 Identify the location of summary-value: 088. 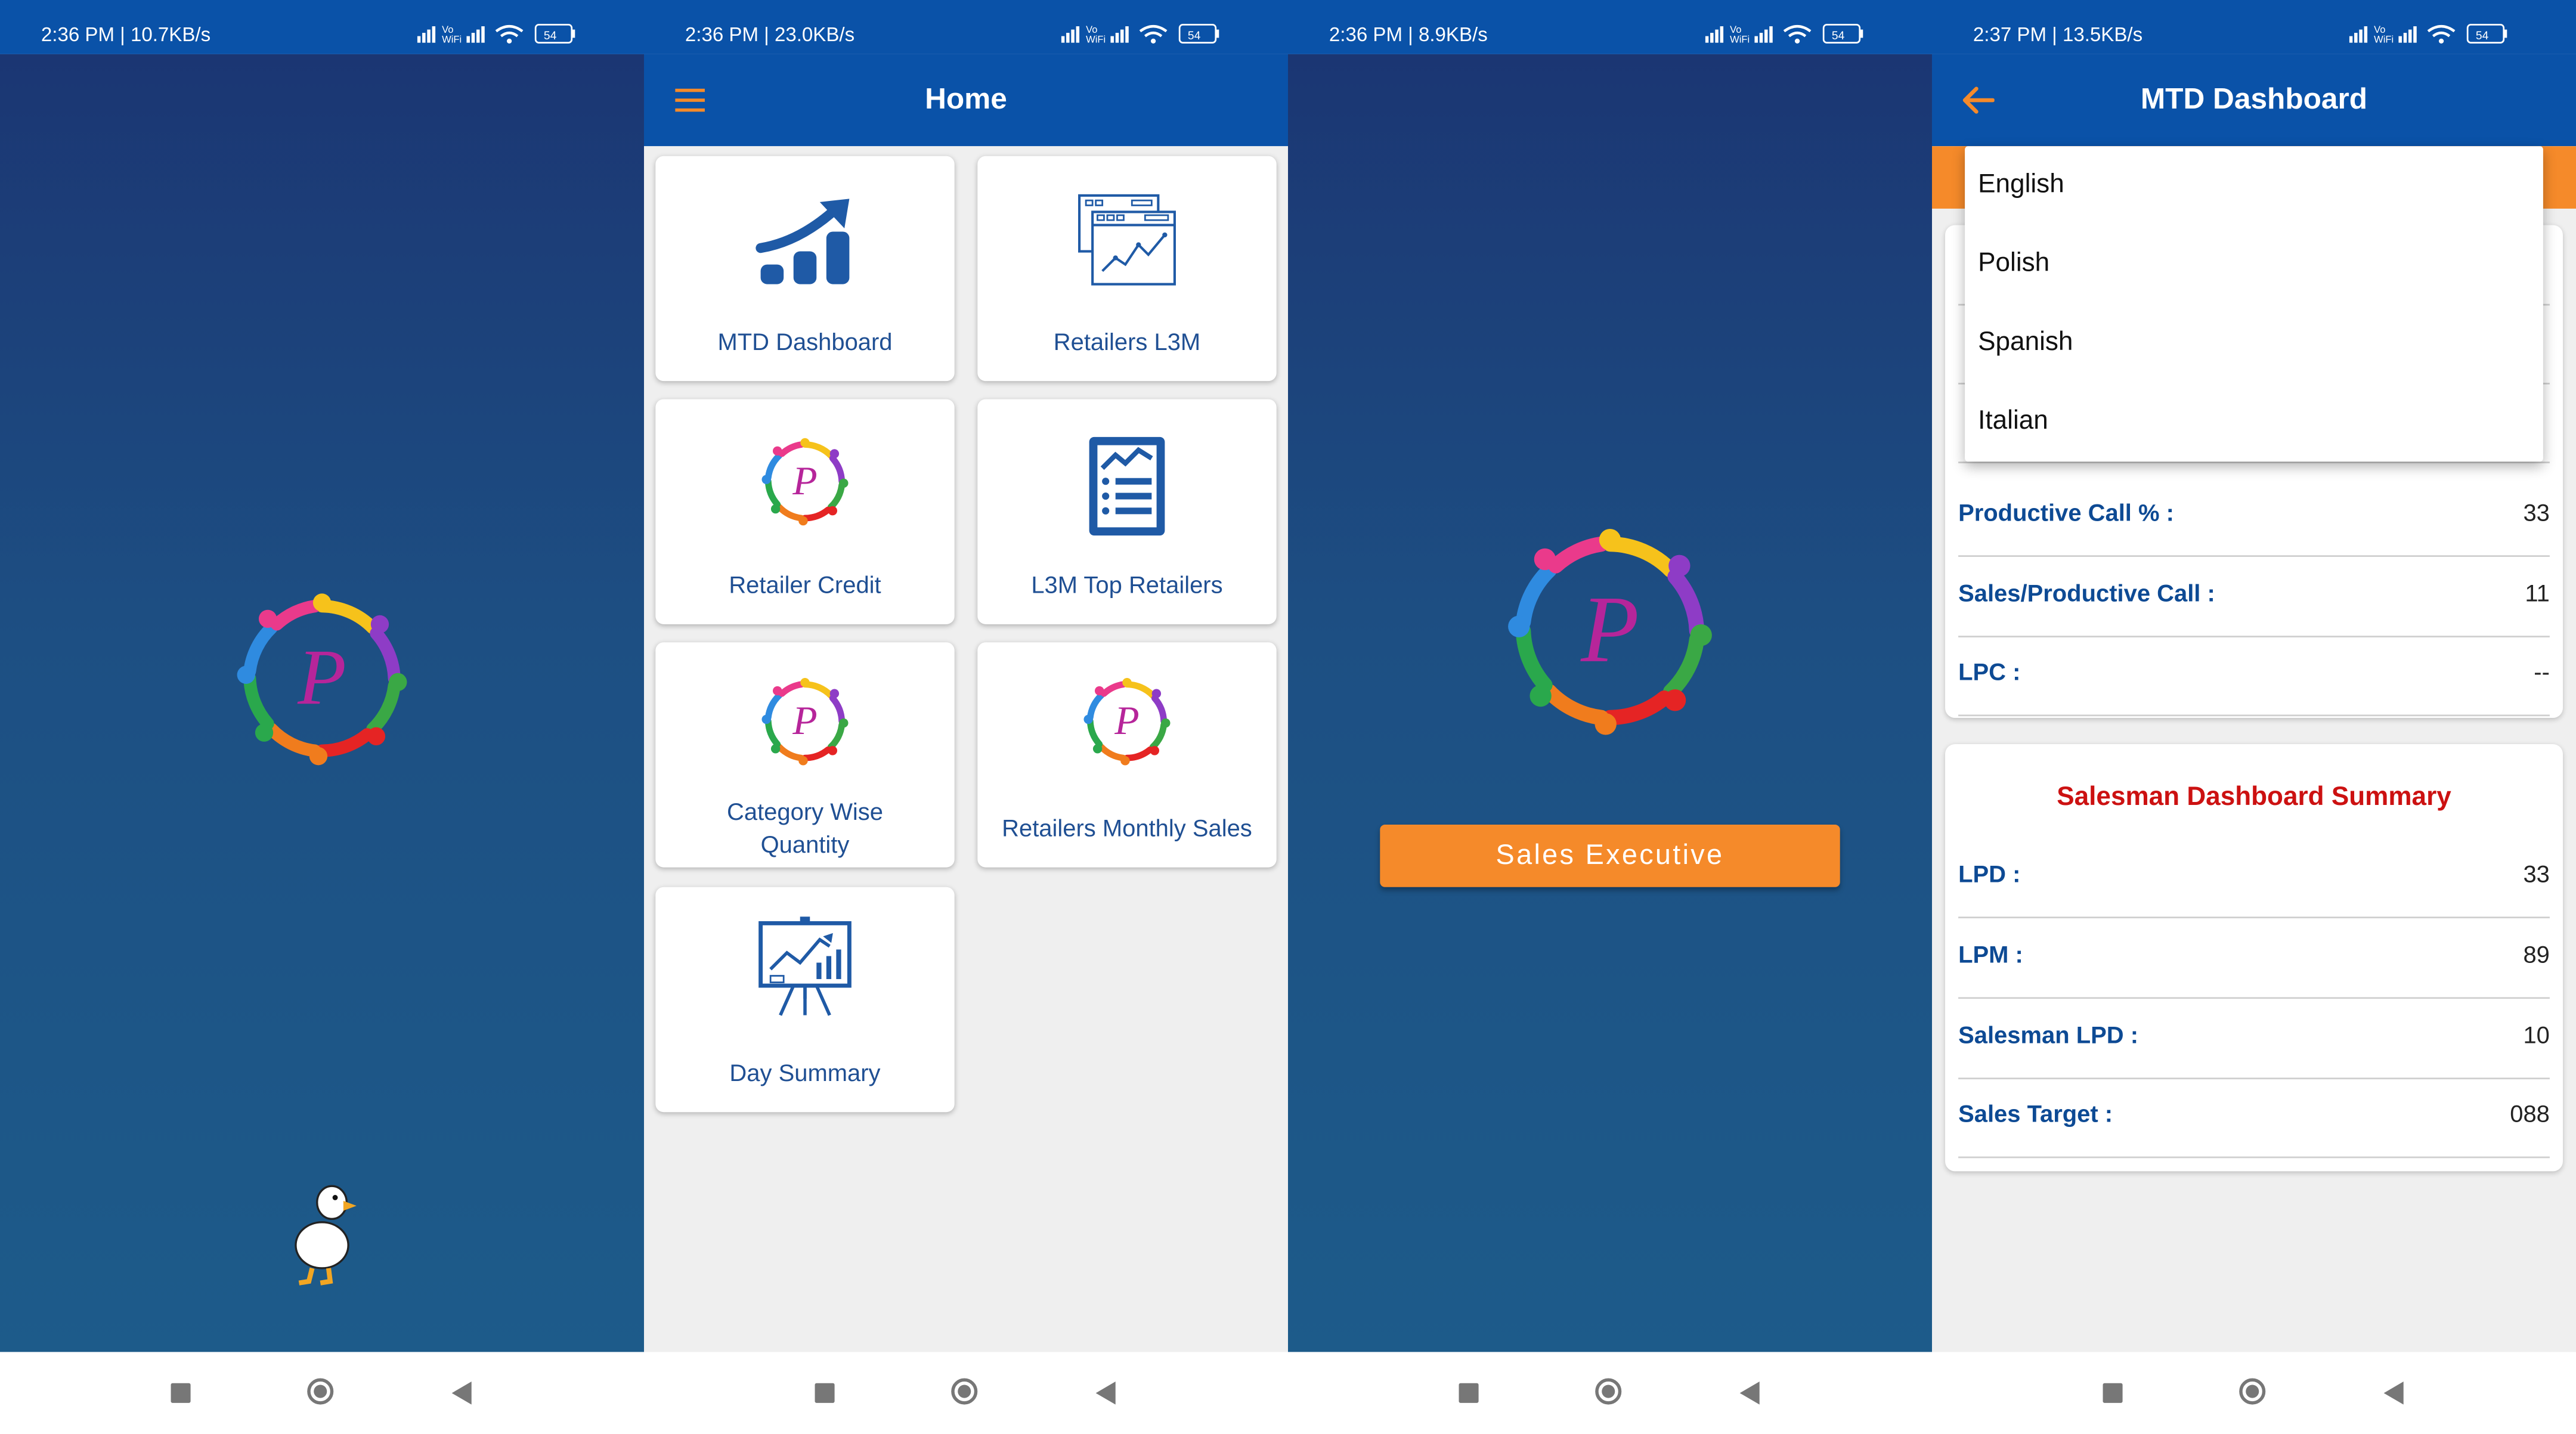
(2530, 1115).